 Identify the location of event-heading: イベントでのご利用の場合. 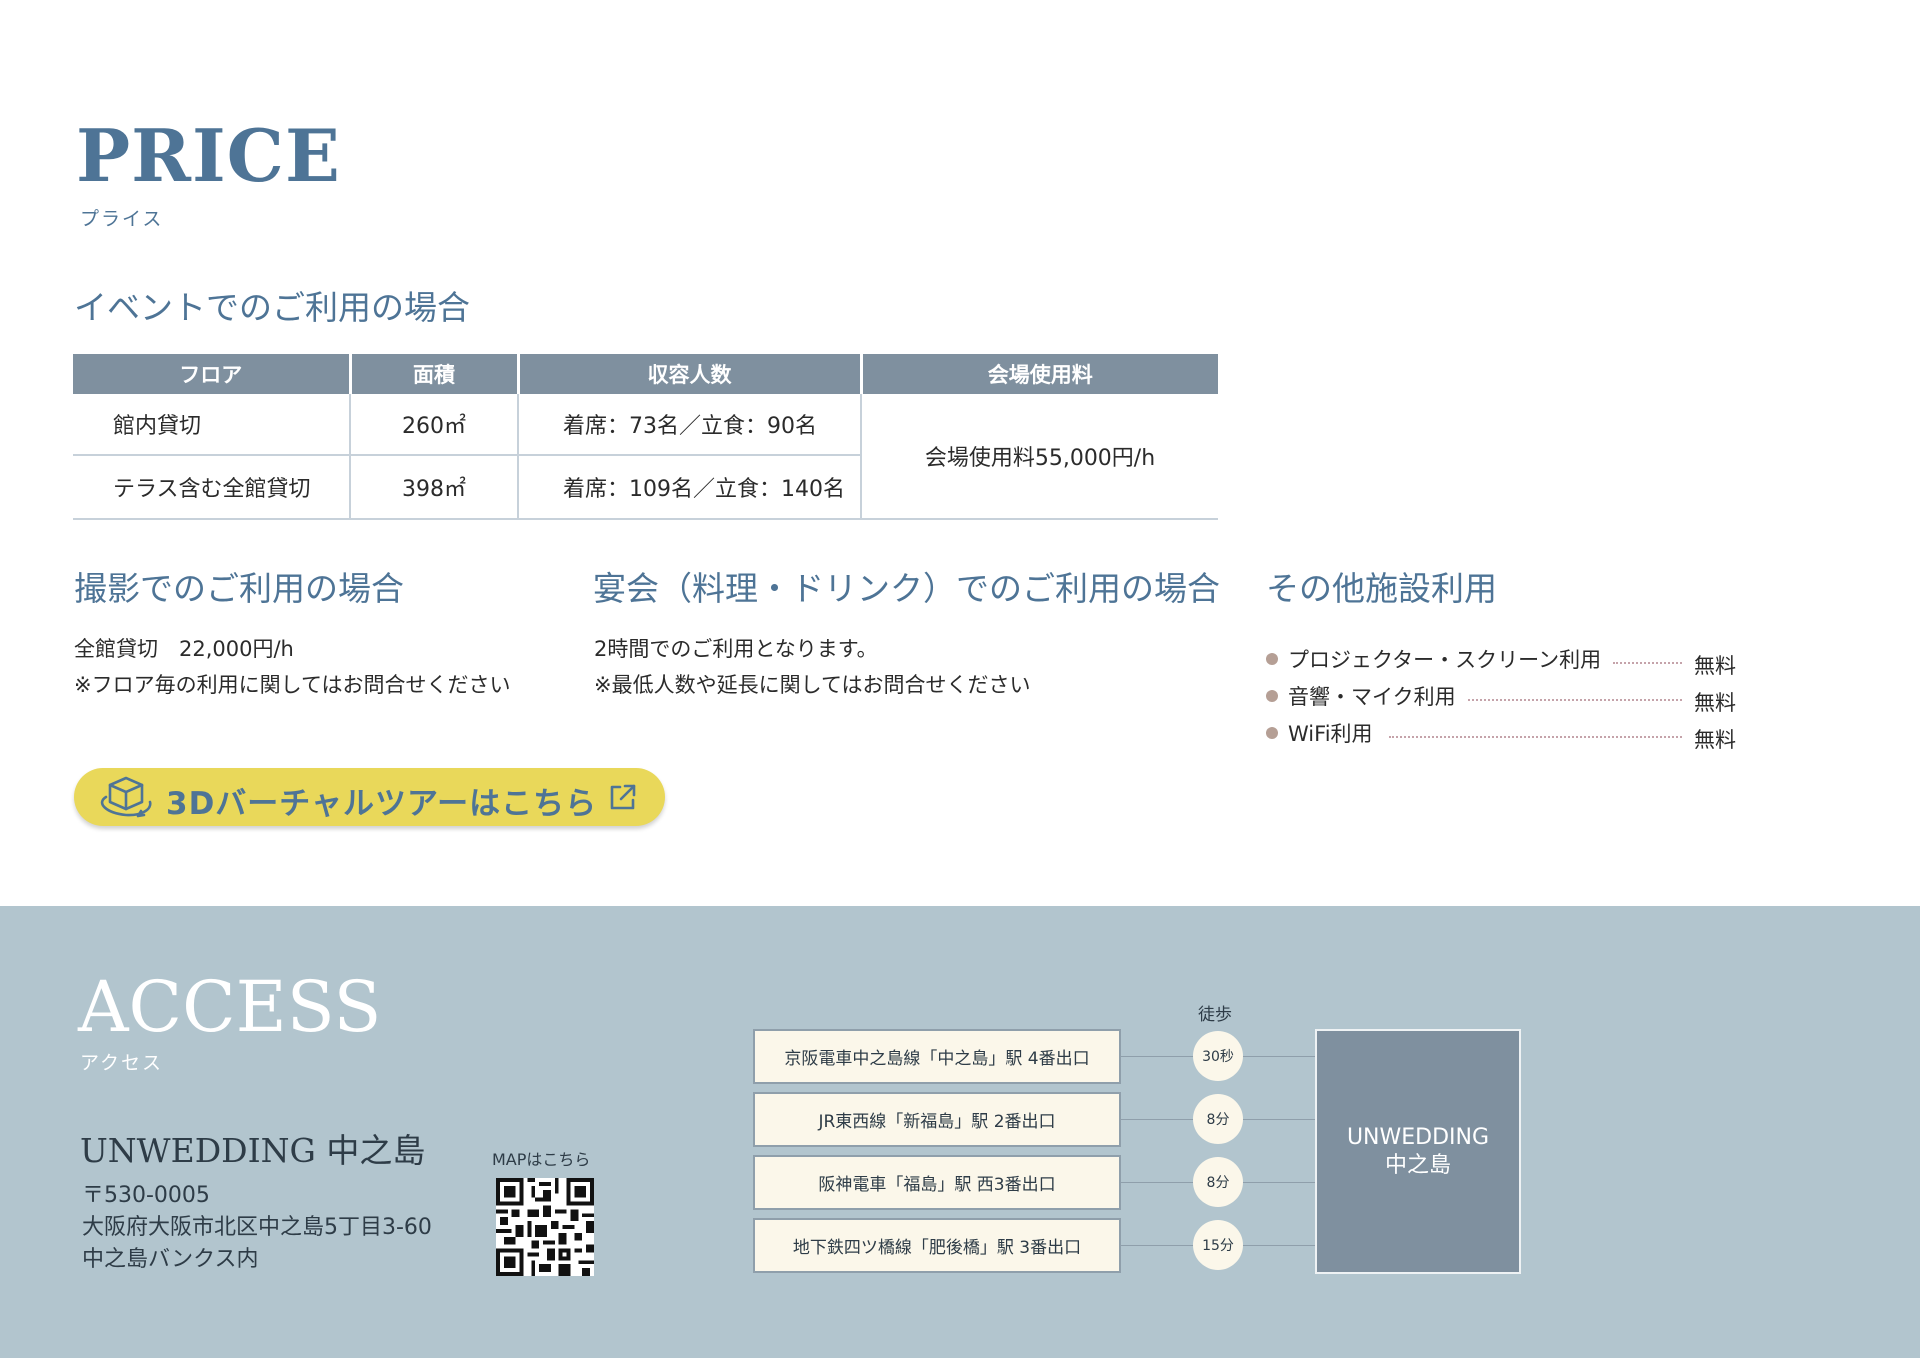
(272, 307).